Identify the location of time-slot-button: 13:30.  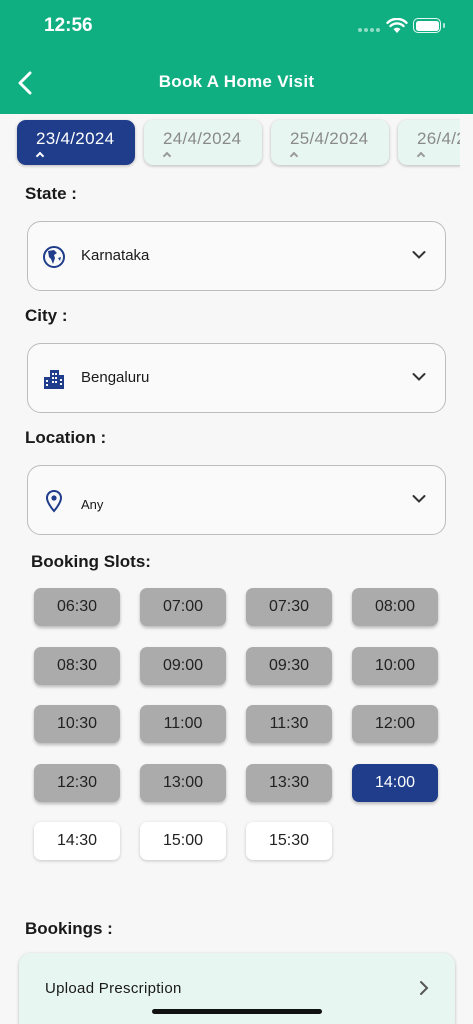
(289, 782).